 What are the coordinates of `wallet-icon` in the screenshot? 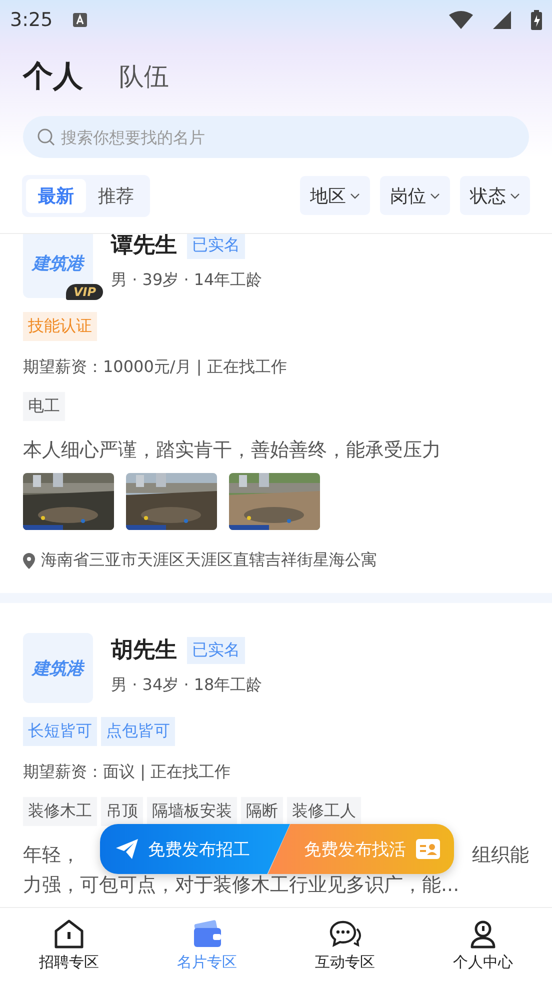 It's located at (207, 934).